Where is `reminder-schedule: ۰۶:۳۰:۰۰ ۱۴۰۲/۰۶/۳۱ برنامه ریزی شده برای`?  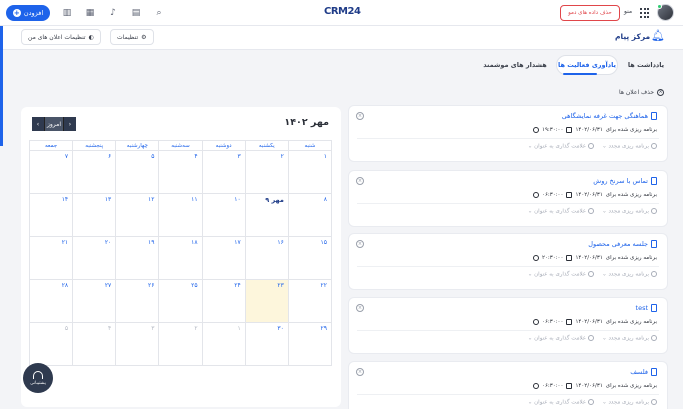
reminder-schedule: ۰۶:۳۰:۰۰ ۱۴۰۲/۰۶/۳۱ برنامه ریزی شده برای is located at coordinates (595, 195).